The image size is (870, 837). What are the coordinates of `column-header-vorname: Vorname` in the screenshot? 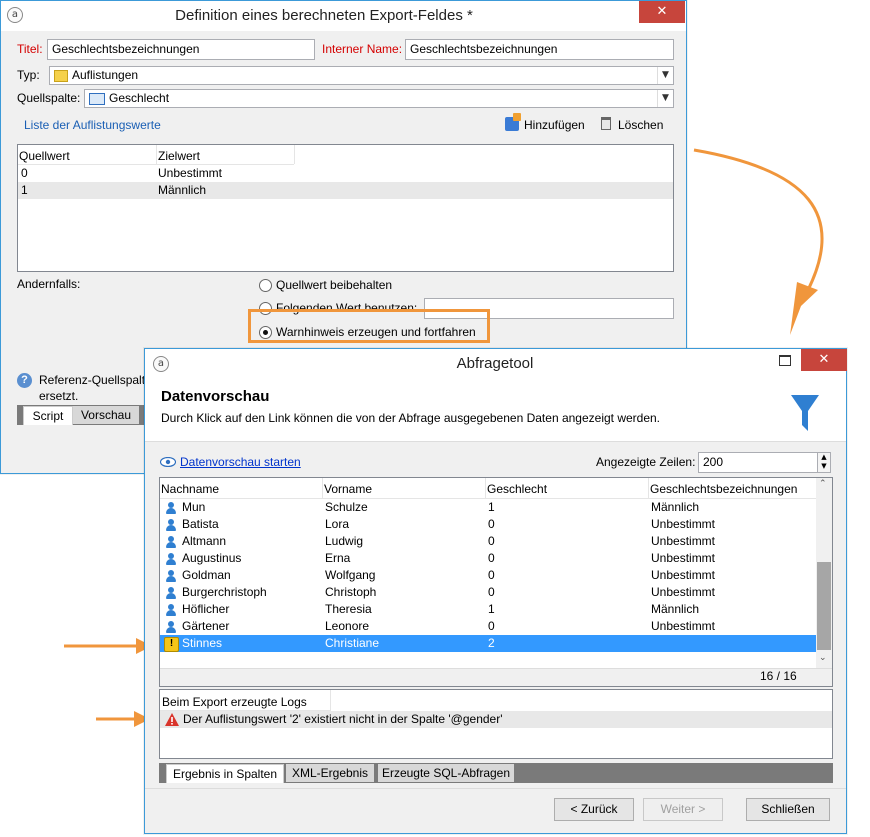 It's located at (348, 489).